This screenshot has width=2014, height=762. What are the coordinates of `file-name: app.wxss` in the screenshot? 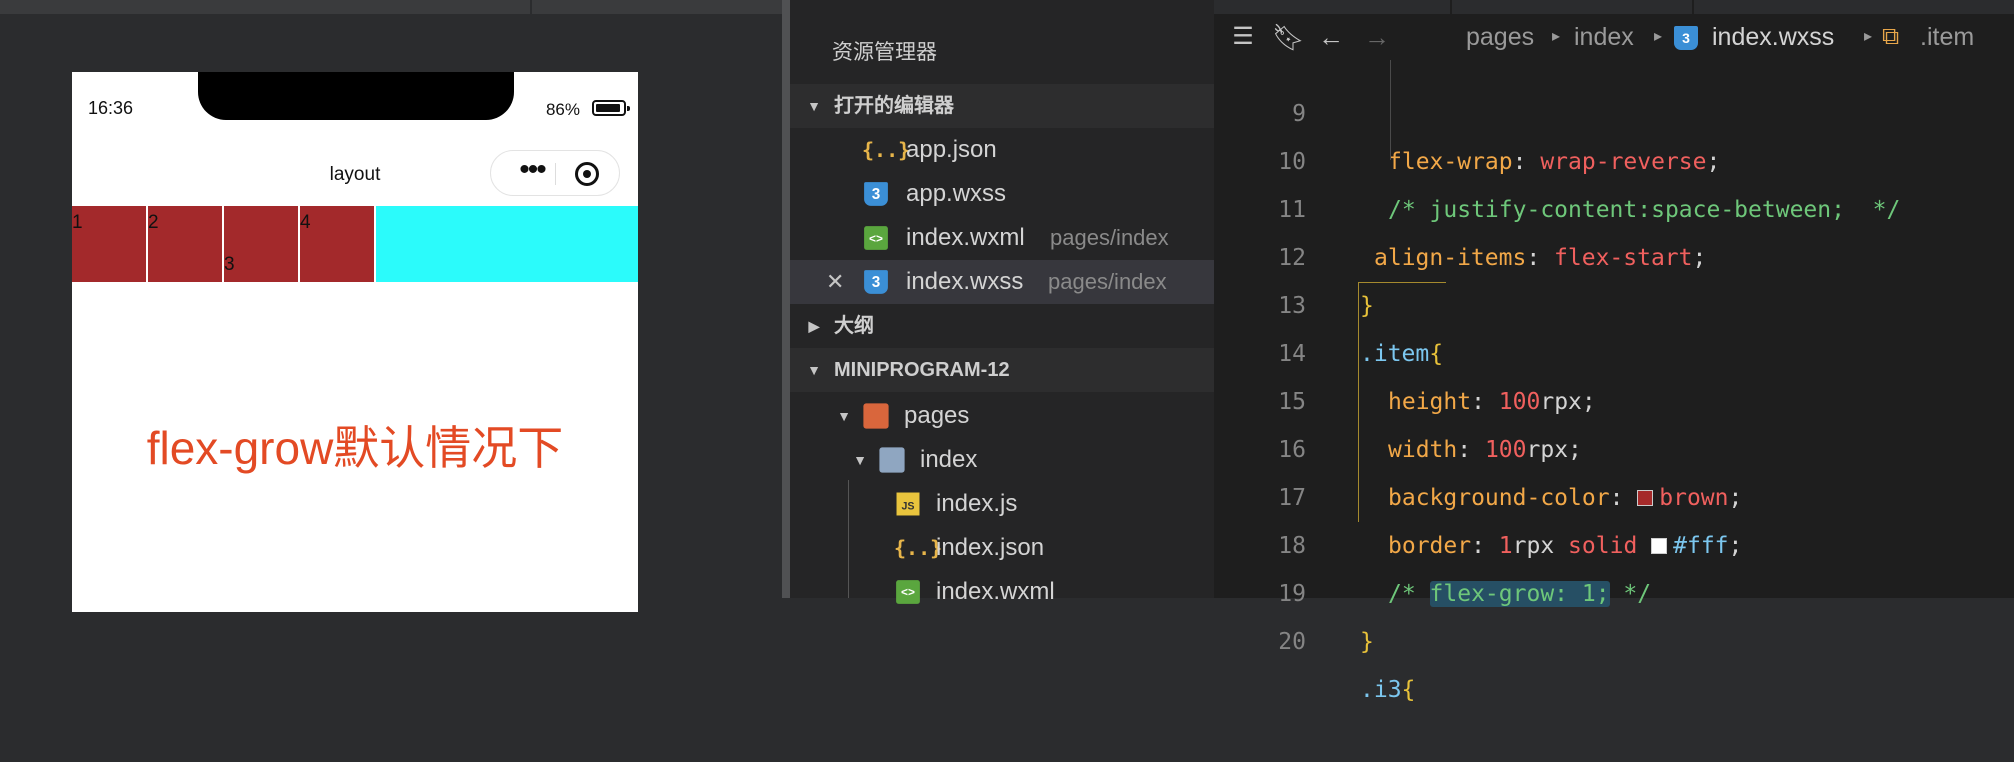 It's located at (956, 193).